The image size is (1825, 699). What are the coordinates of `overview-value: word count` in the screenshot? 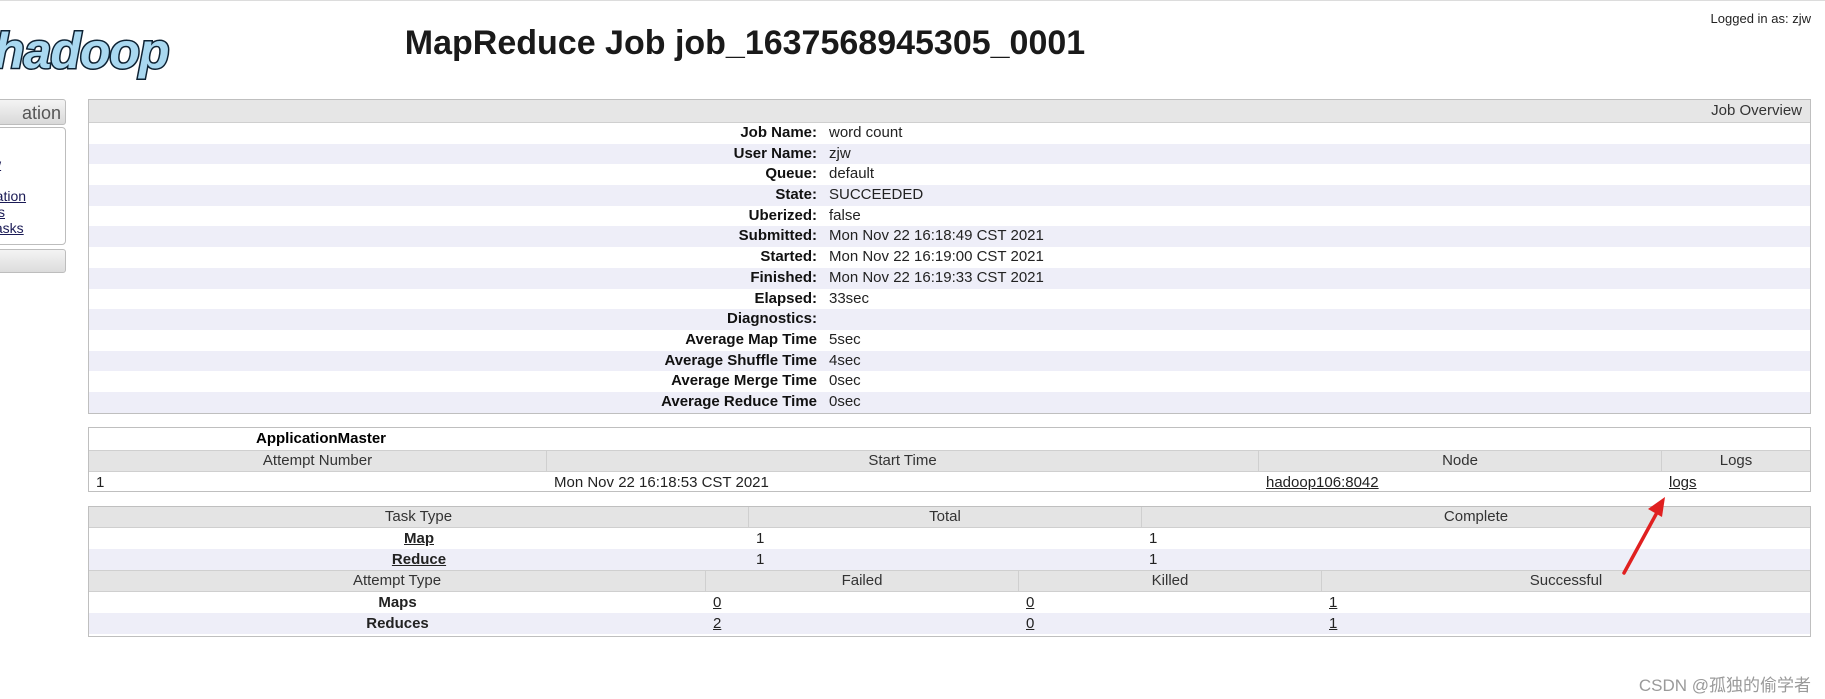 It's located at (866, 132).